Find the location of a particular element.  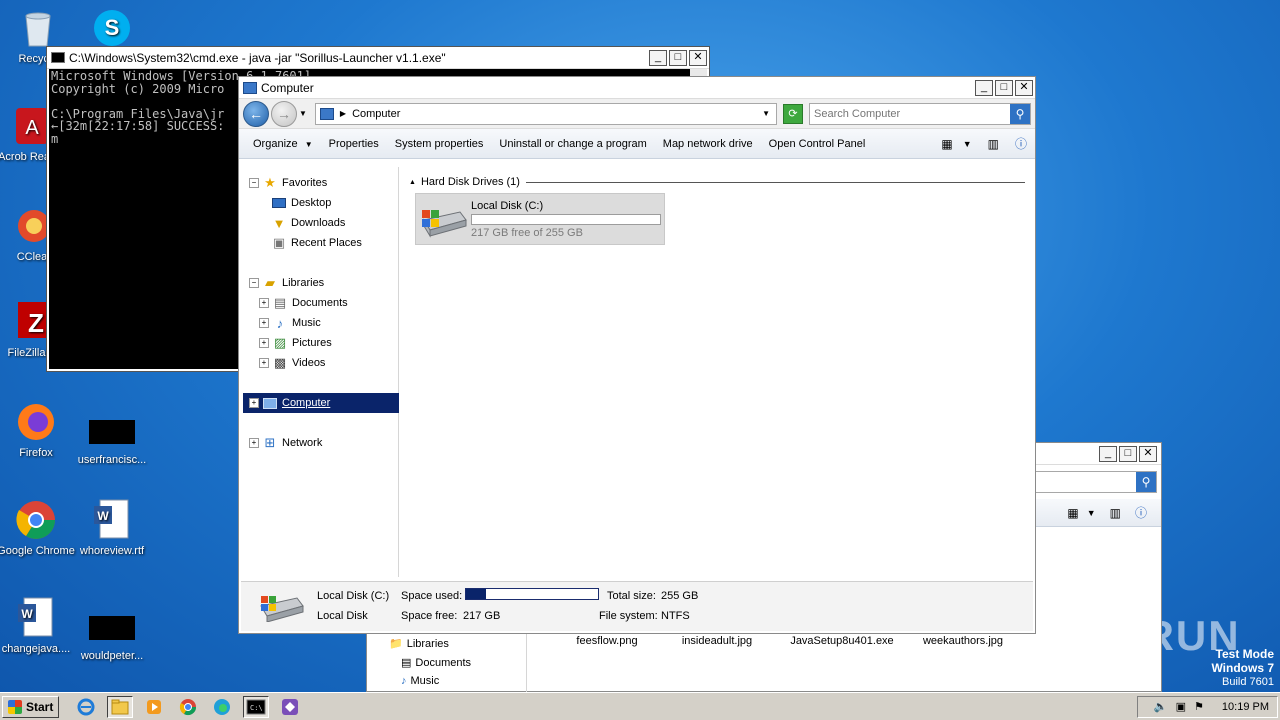

forward-button: → is located at coordinates (284, 113).